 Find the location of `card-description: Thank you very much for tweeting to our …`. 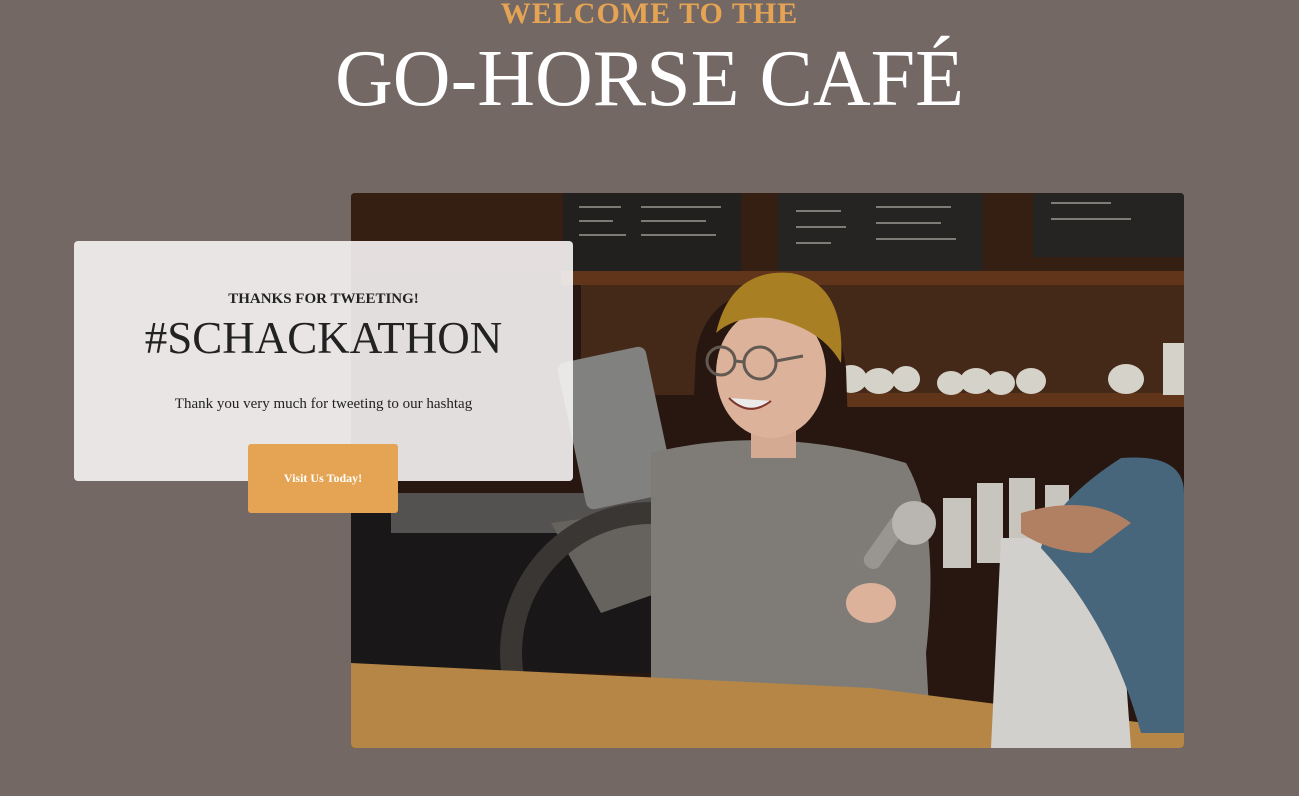

card-description: Thank you very much for tweeting to our … is located at coordinates (323, 404).